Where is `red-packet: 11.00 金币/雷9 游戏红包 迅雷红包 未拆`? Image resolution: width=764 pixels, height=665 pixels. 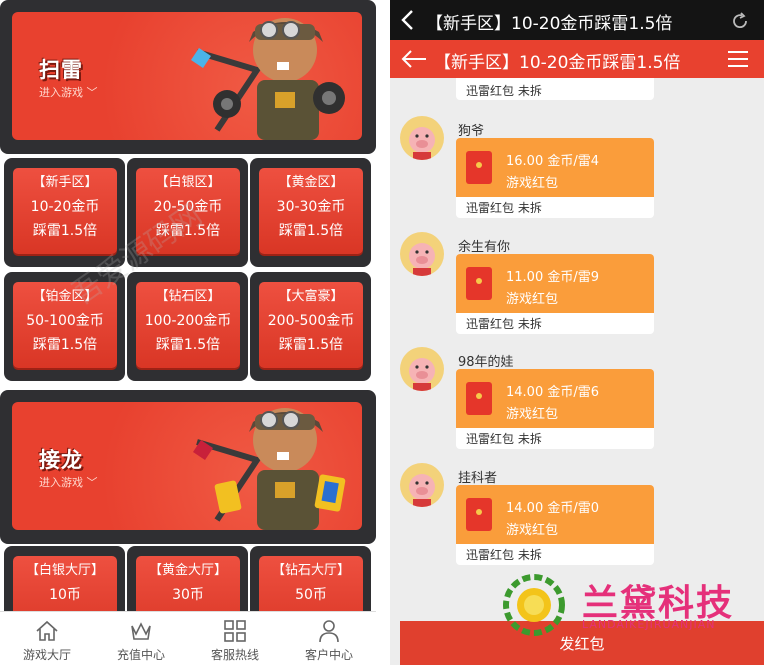
red-packet: 11.00 金币/雷9 游戏红包 迅雷红包 未拆 is located at coordinates (555, 294).